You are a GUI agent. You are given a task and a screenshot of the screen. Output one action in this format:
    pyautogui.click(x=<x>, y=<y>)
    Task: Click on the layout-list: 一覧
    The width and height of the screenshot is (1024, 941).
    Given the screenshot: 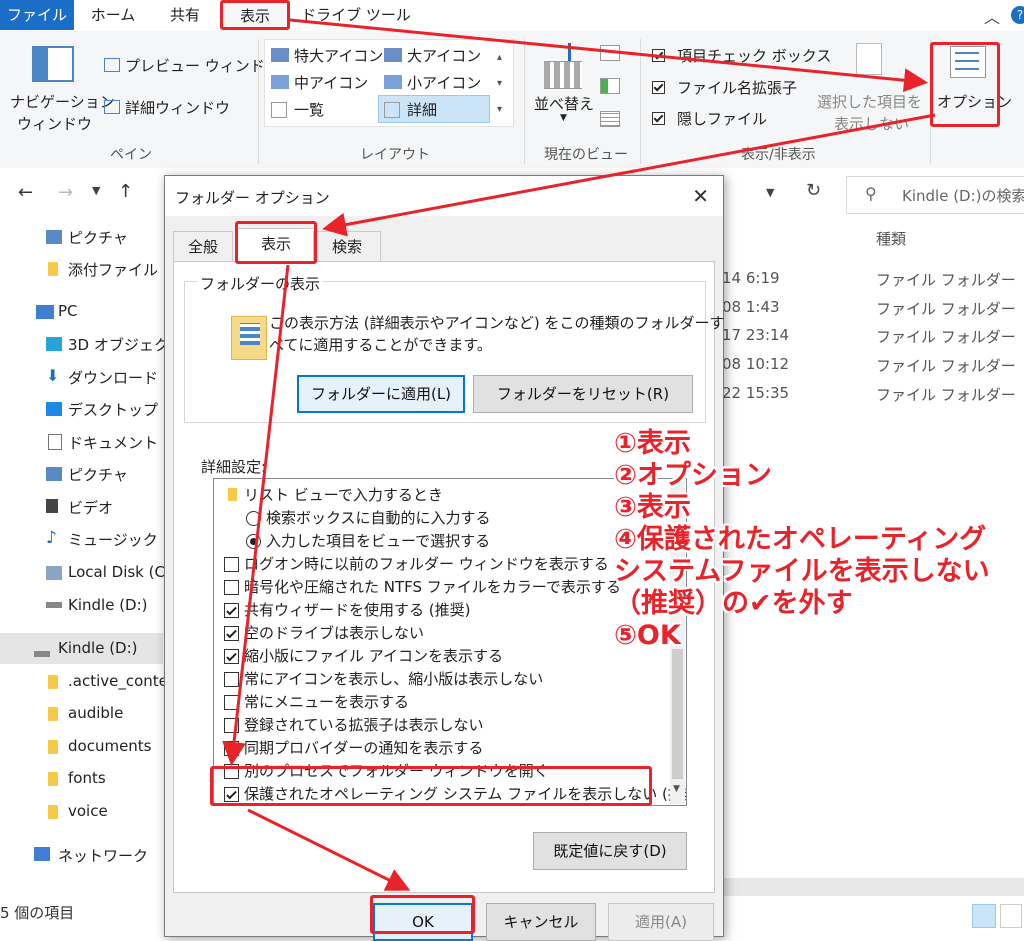 What is the action you would take?
    pyautogui.click(x=309, y=109)
    